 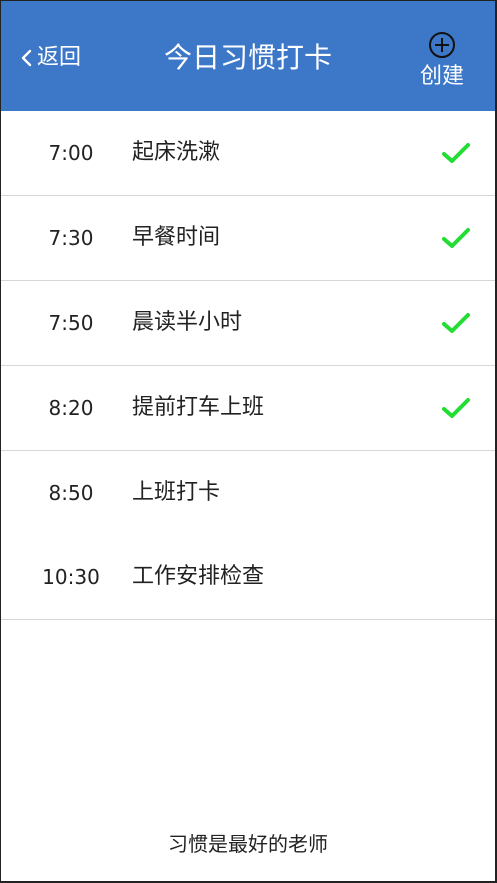 What do you see at coordinates (442, 45) in the screenshot?
I see `plus-circle-icon` at bounding box center [442, 45].